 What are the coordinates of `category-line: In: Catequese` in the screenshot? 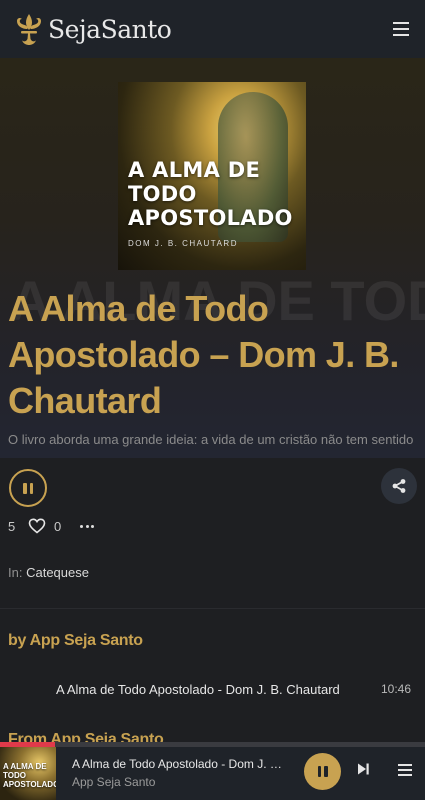 It's located at (48, 572).